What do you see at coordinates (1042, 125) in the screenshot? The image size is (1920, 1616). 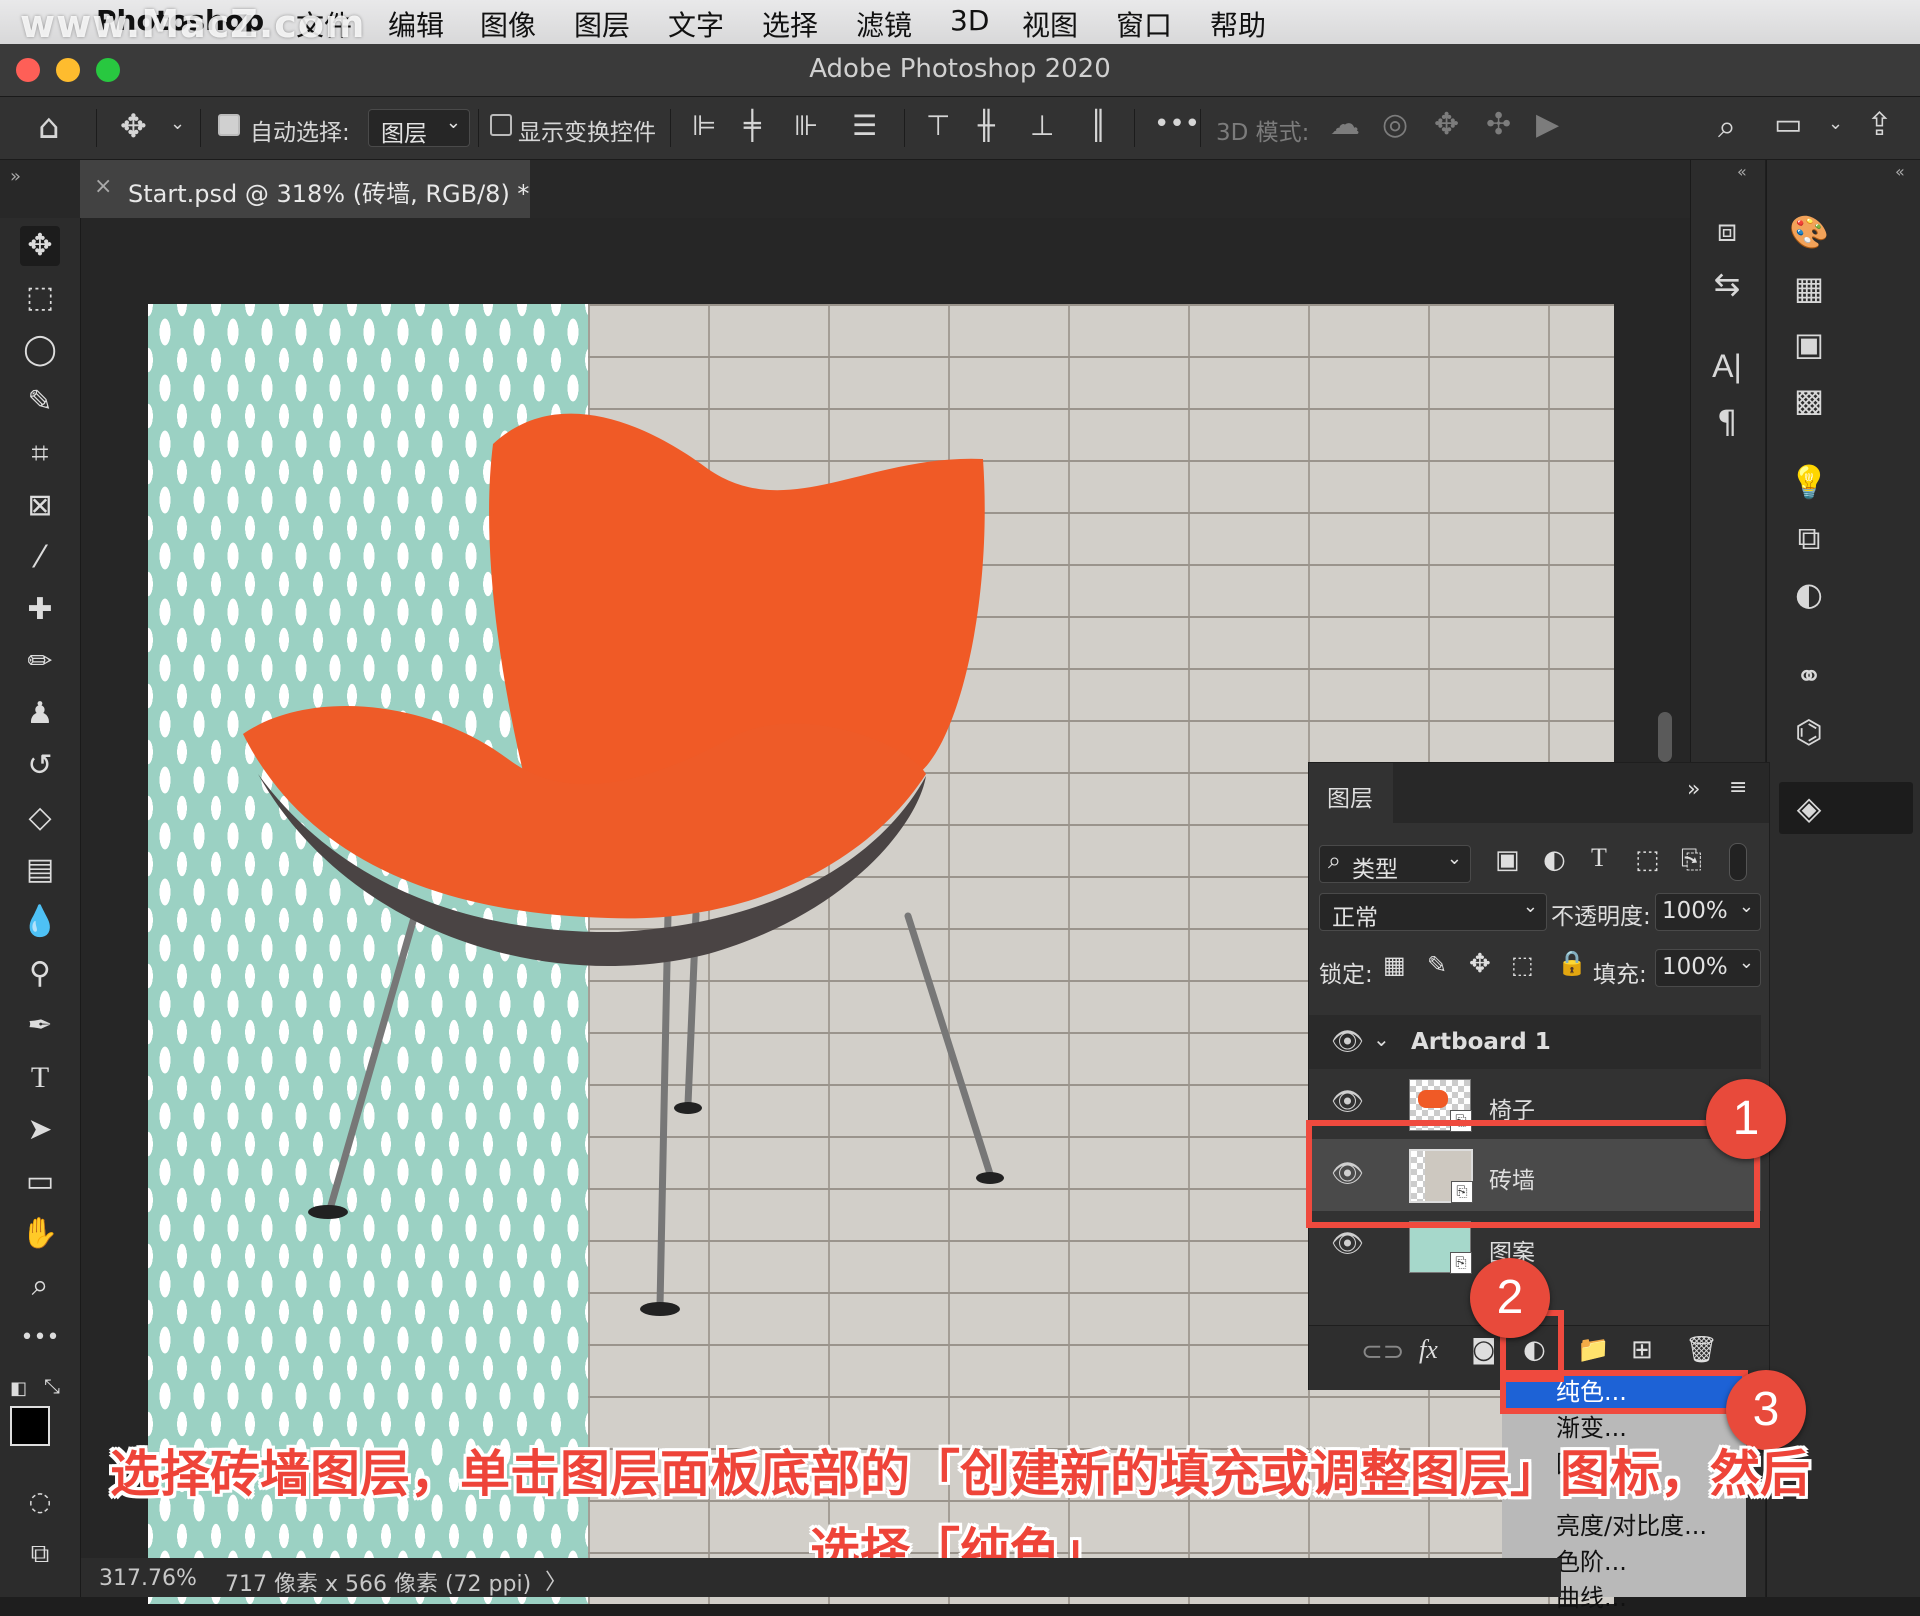 I see `align-bottom-icon: ⊥` at bounding box center [1042, 125].